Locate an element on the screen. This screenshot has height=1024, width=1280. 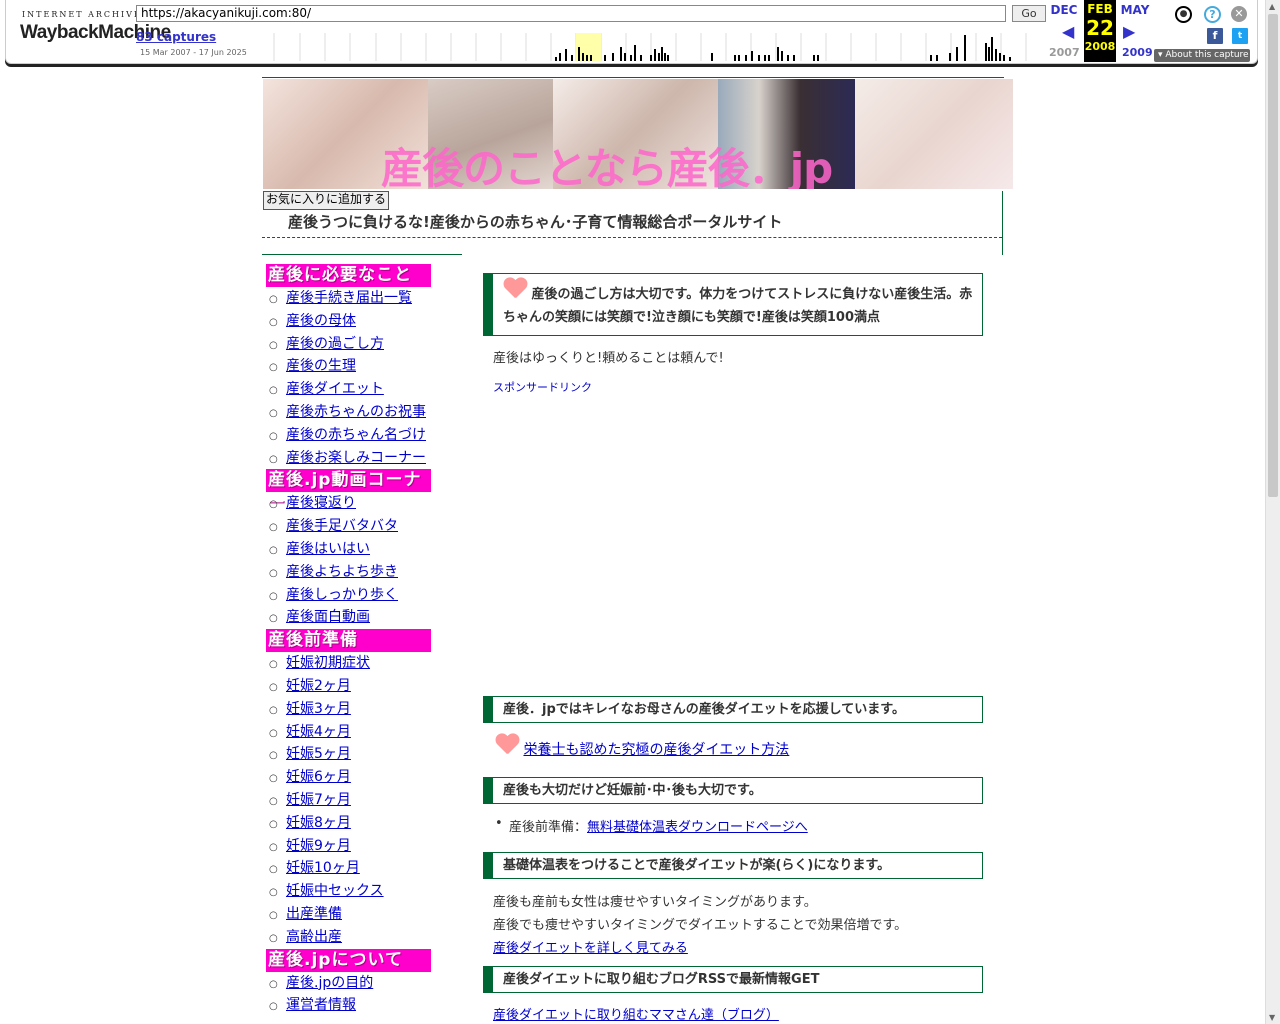
sidebar-item: 運営者情報 is located at coordinates (351, 1005).